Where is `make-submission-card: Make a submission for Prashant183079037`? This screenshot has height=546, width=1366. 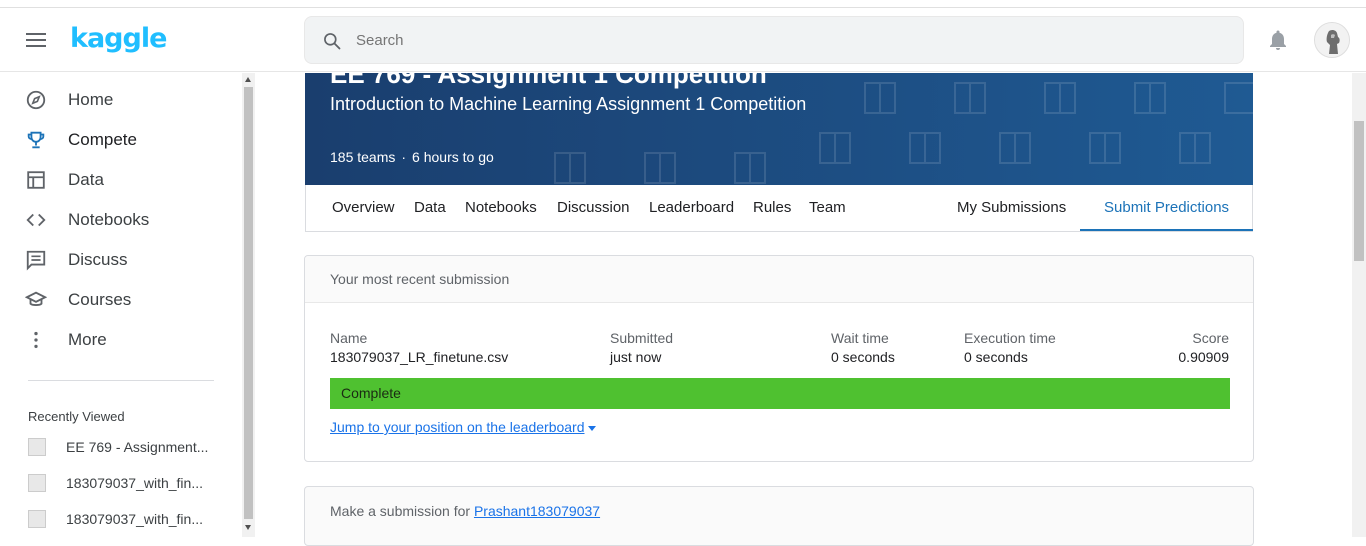
make-submission-card: Make a submission for Prashant183079037 is located at coordinates (779, 516).